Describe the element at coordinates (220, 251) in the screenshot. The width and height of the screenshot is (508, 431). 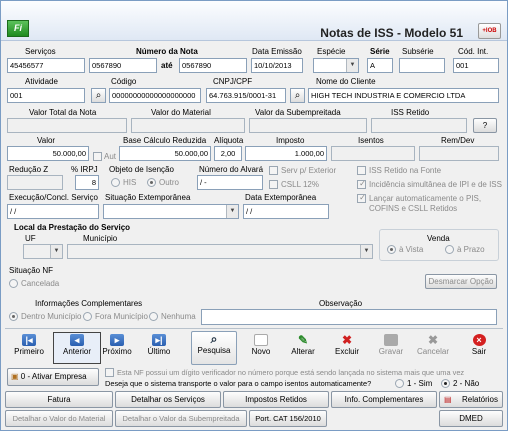
I see `municipio-select: ▼` at that location.